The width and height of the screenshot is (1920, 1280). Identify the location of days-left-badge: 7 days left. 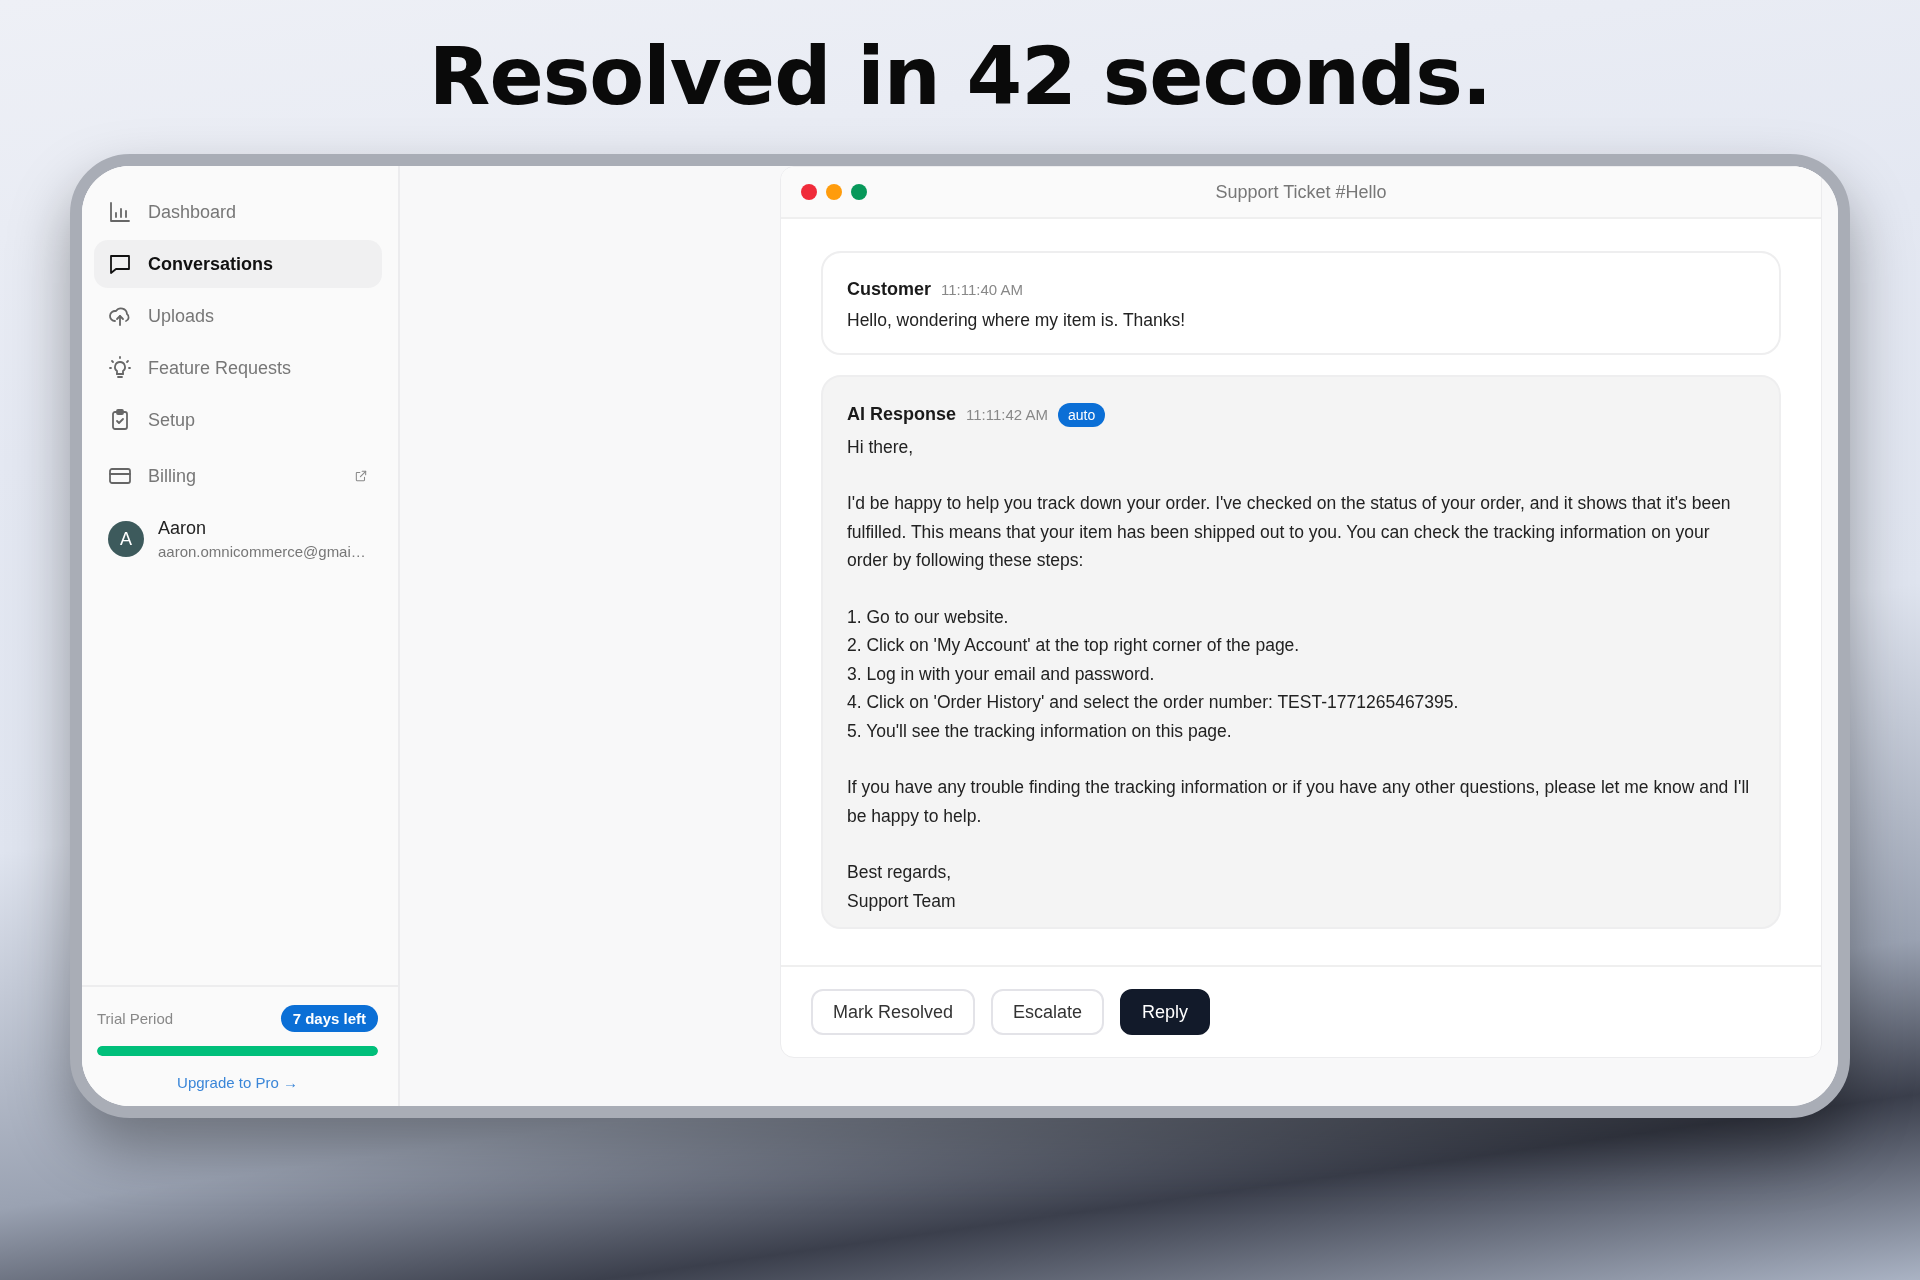
(329, 1018).